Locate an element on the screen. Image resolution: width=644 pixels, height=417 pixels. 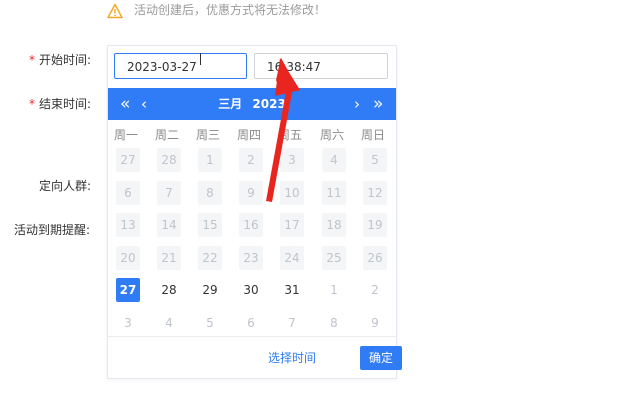
text-cursor is located at coordinates (200, 59).